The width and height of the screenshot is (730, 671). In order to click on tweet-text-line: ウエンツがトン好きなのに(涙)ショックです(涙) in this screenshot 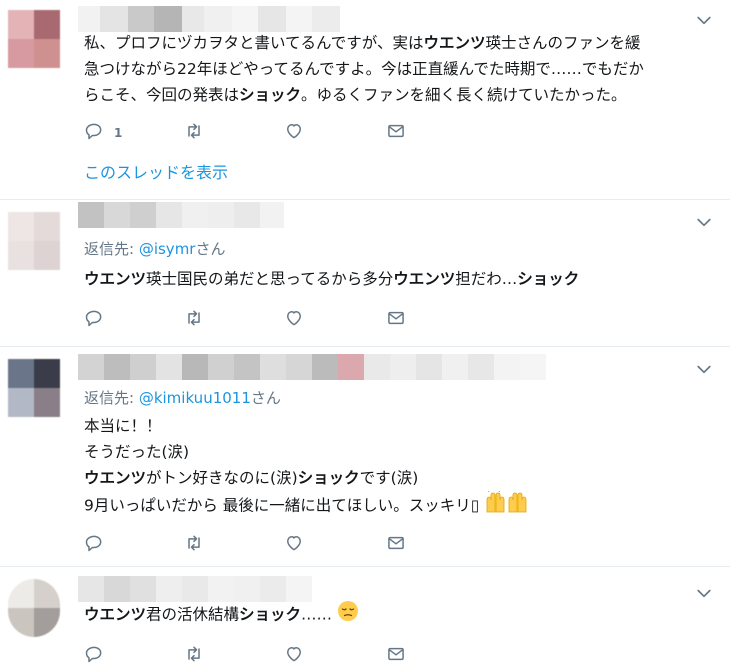, I will do `click(307, 478)`.